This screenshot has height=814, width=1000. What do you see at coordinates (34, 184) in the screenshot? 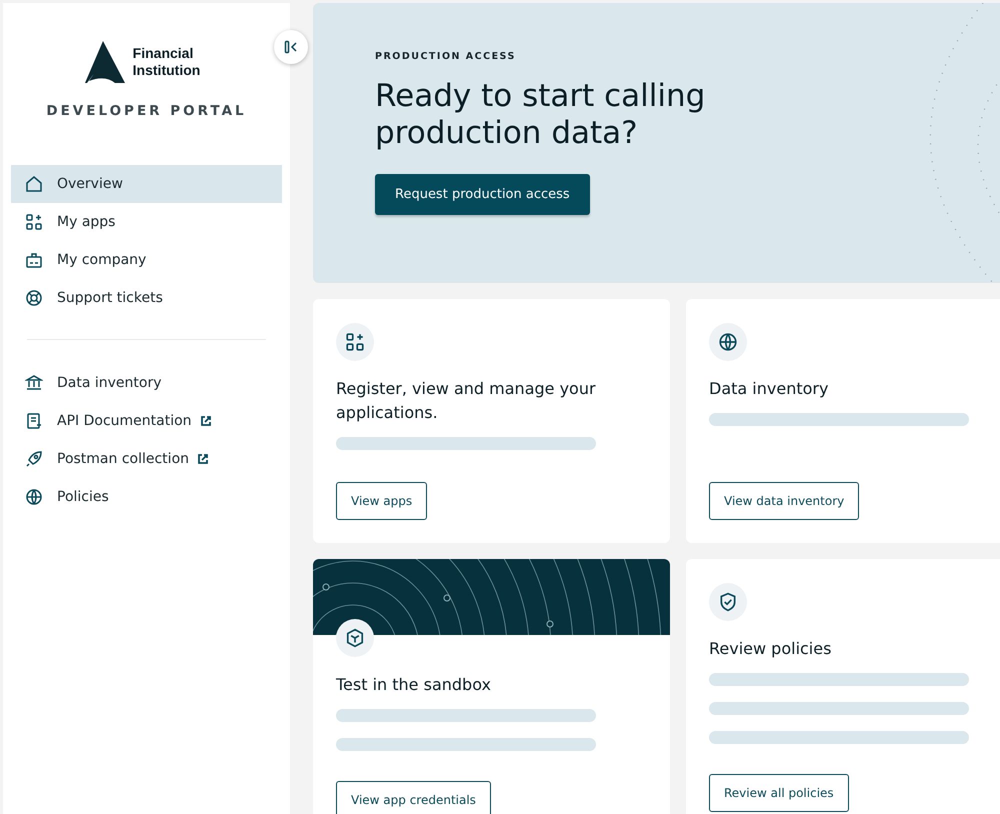
I see `home-icon` at bounding box center [34, 184].